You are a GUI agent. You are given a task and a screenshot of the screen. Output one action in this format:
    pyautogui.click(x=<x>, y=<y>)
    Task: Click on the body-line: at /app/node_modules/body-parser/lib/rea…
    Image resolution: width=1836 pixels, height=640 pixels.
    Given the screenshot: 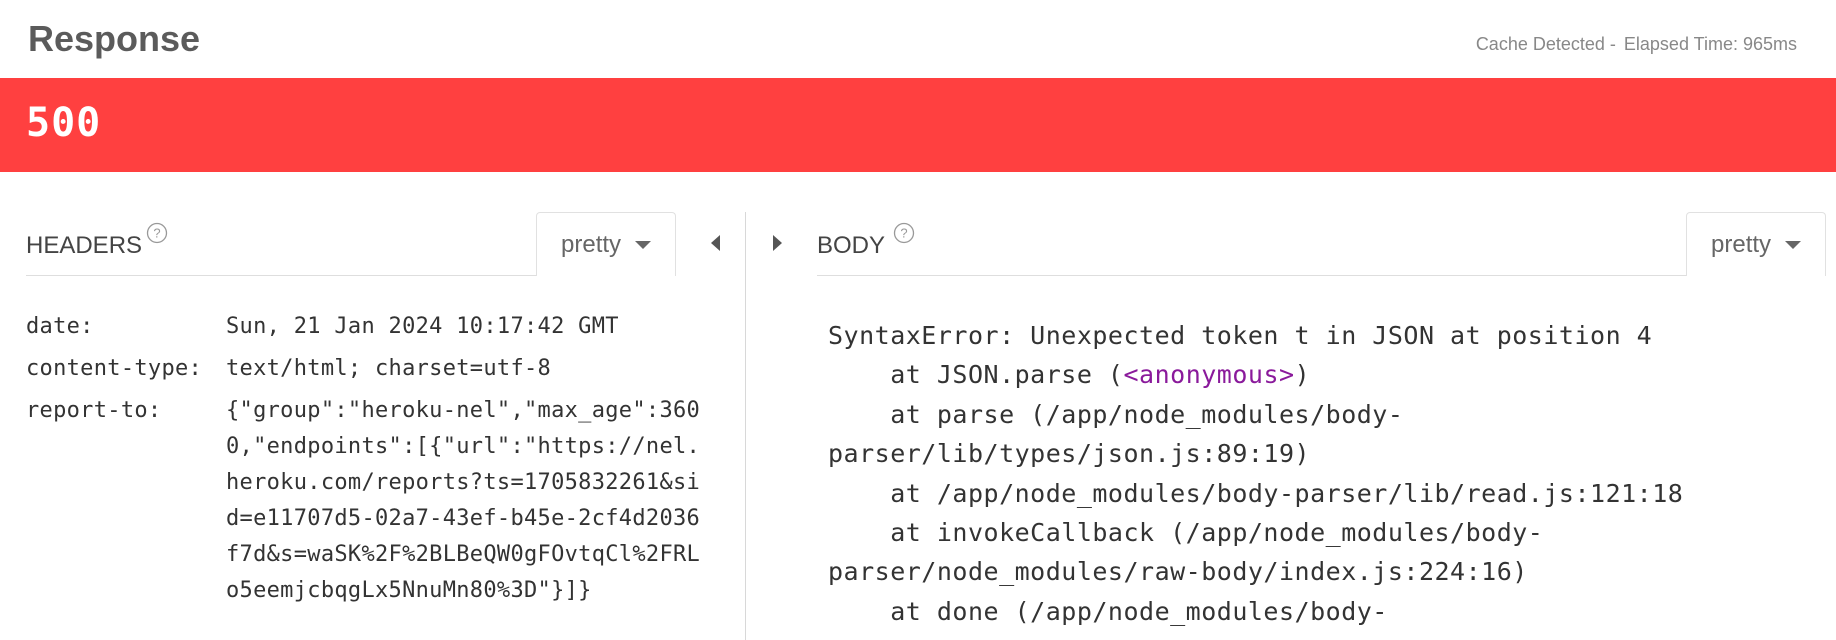 What is the action you would take?
    pyautogui.click(x=1256, y=493)
    